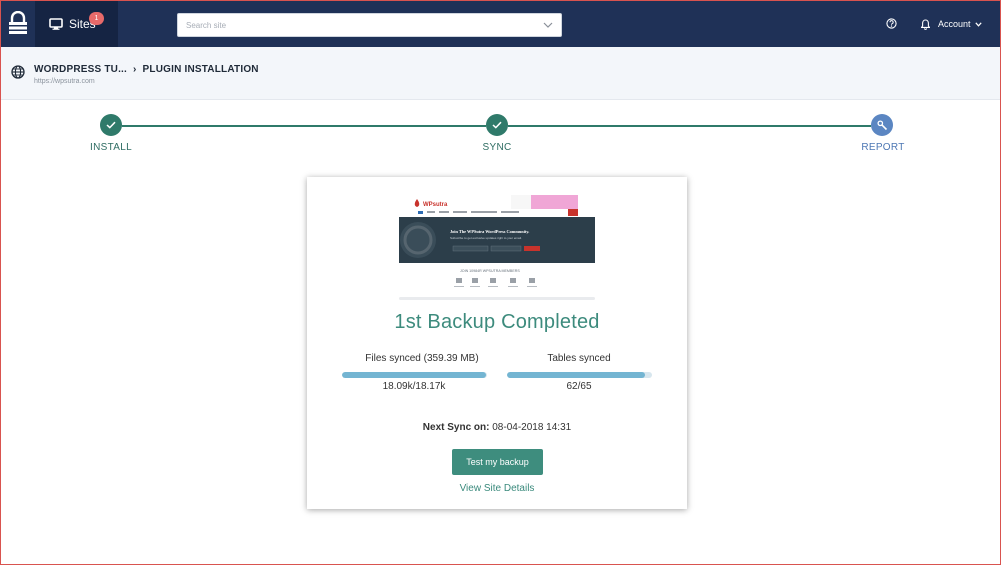 The height and width of the screenshot is (565, 1001). I want to click on step-install-label: INSTALL, so click(111, 147).